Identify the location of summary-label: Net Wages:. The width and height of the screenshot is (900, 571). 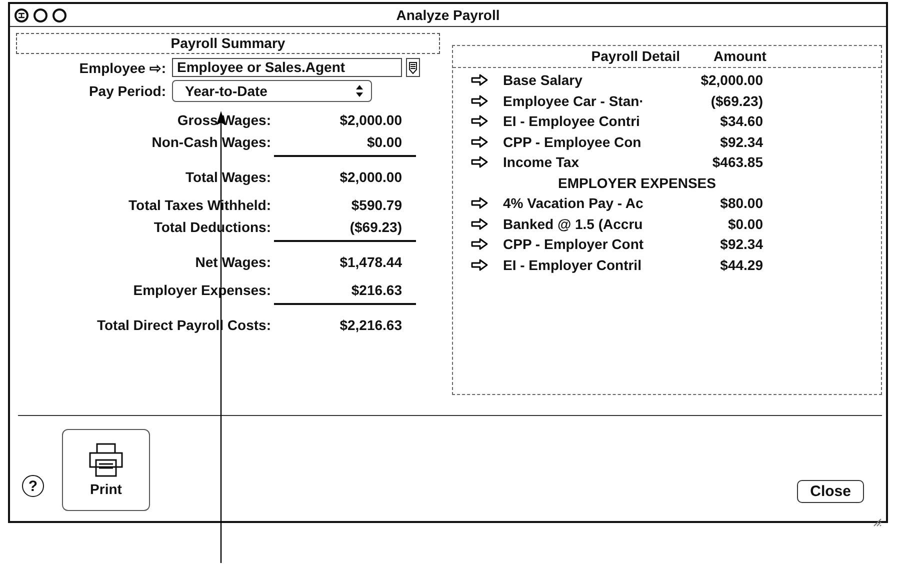
(232, 262).